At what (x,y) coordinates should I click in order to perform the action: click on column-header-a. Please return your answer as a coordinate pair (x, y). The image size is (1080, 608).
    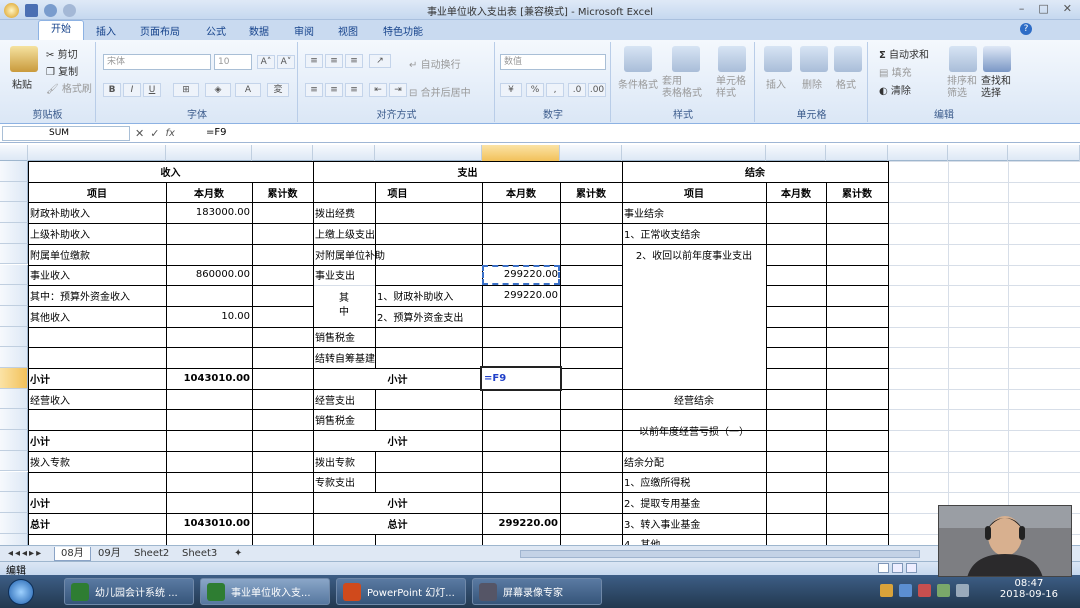
    Looking at the image, I should click on (97, 153).